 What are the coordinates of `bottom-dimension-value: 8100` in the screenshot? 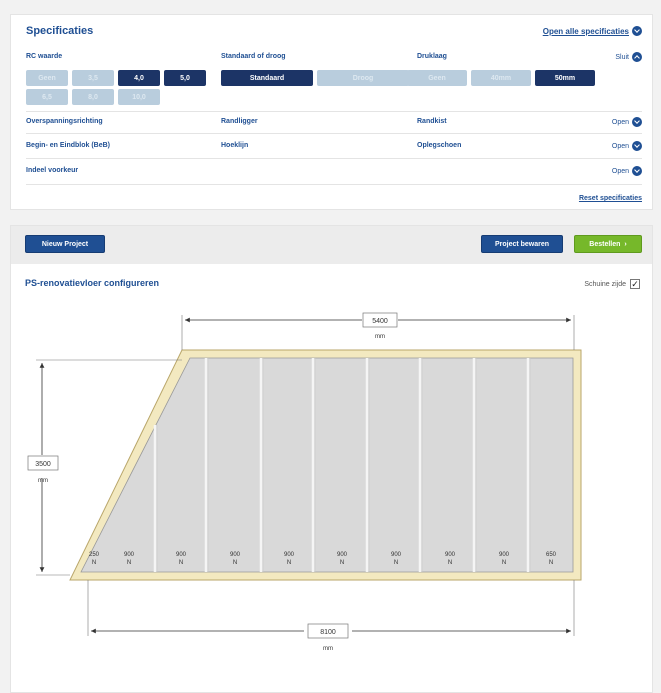 It's located at (328, 632).